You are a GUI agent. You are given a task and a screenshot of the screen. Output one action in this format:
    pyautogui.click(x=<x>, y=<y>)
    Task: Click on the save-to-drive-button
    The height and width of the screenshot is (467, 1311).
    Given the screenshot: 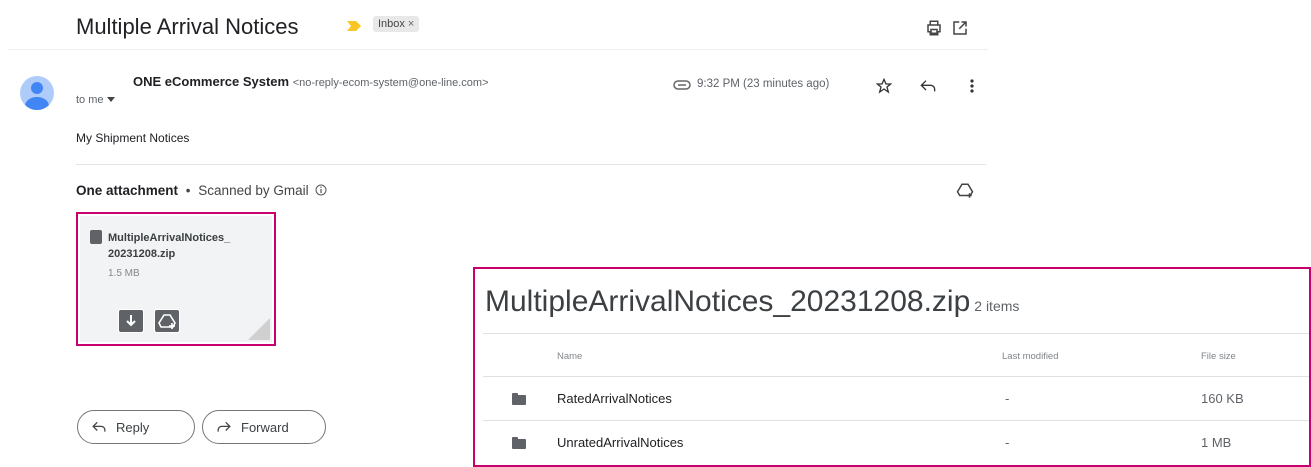 What is the action you would take?
    pyautogui.click(x=167, y=321)
    